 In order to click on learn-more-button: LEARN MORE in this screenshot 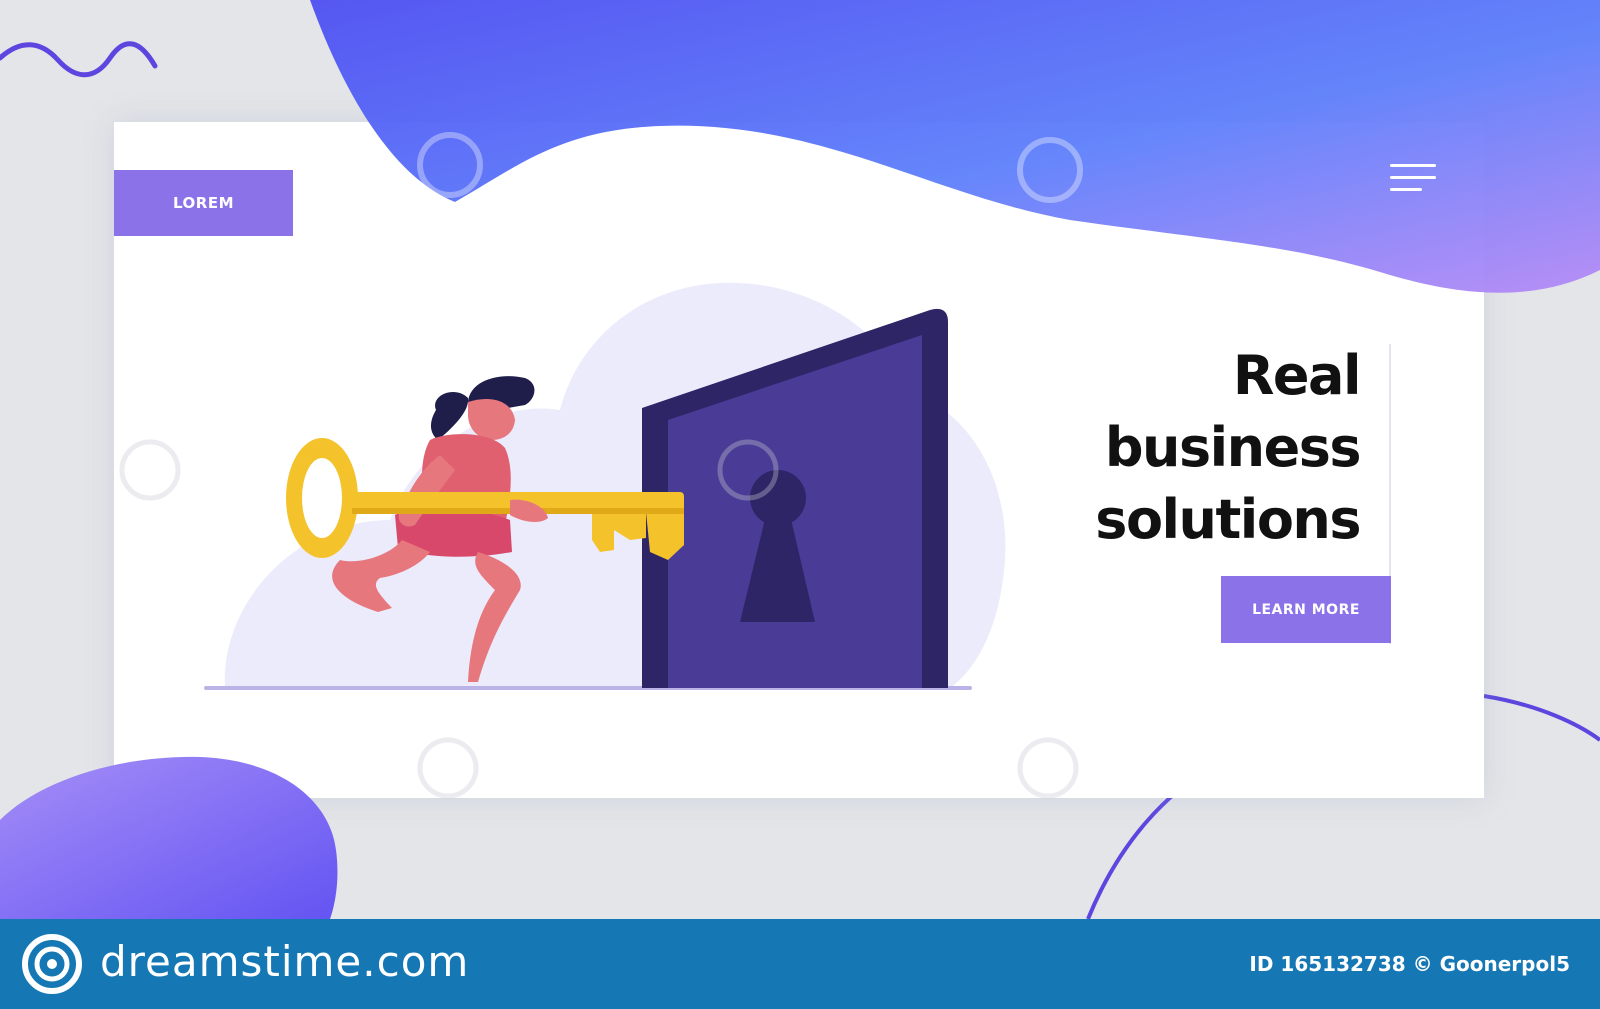, I will do `click(1306, 609)`.